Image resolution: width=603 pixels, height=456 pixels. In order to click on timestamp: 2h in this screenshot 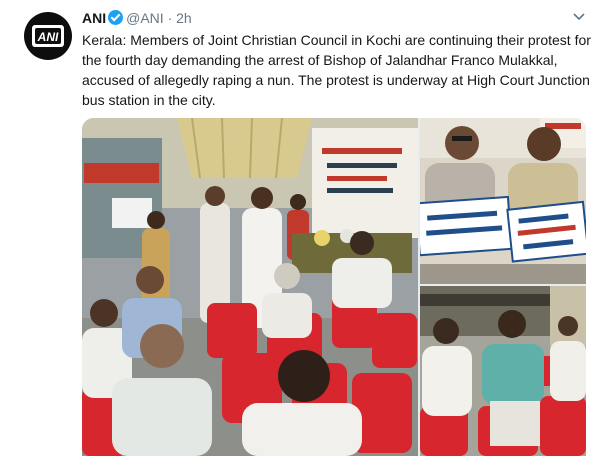, I will do `click(184, 18)`.